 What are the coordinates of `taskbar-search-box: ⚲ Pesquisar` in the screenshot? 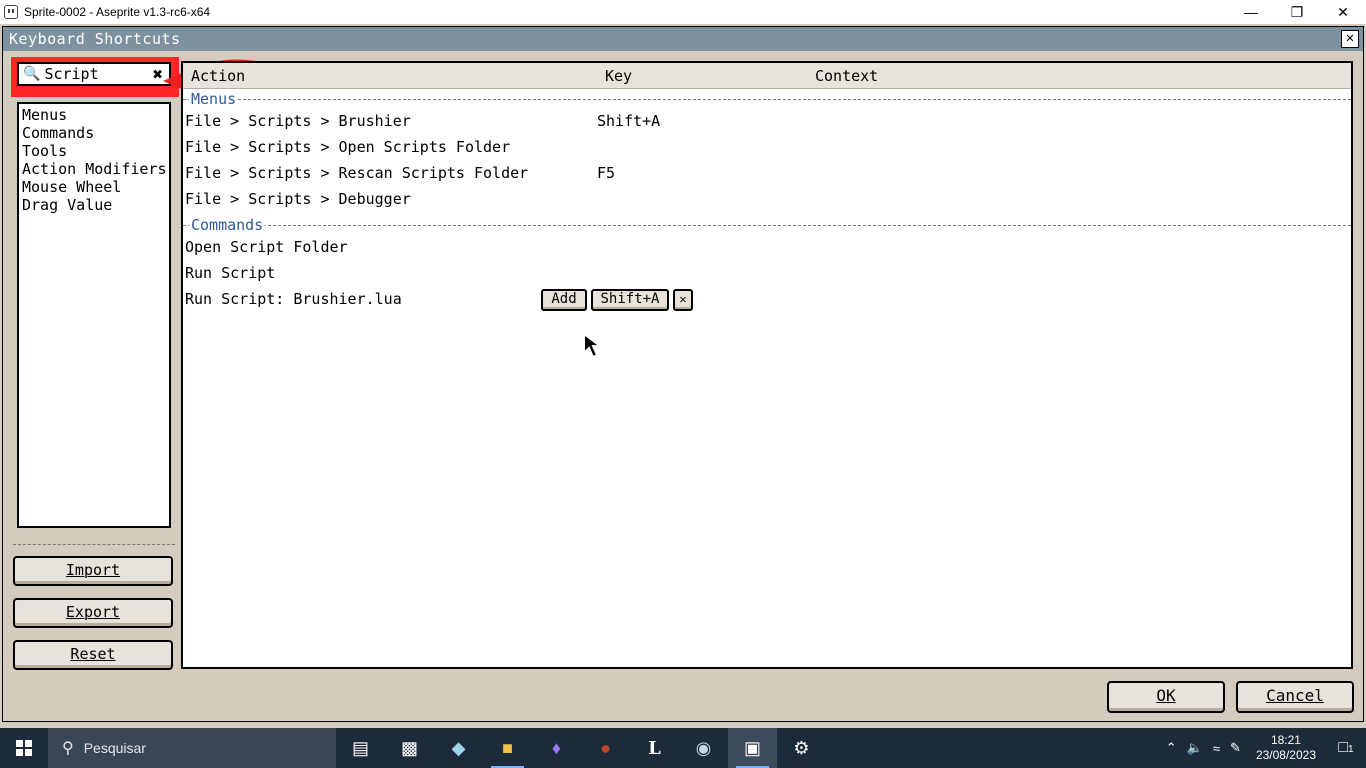 It's located at (192, 748).